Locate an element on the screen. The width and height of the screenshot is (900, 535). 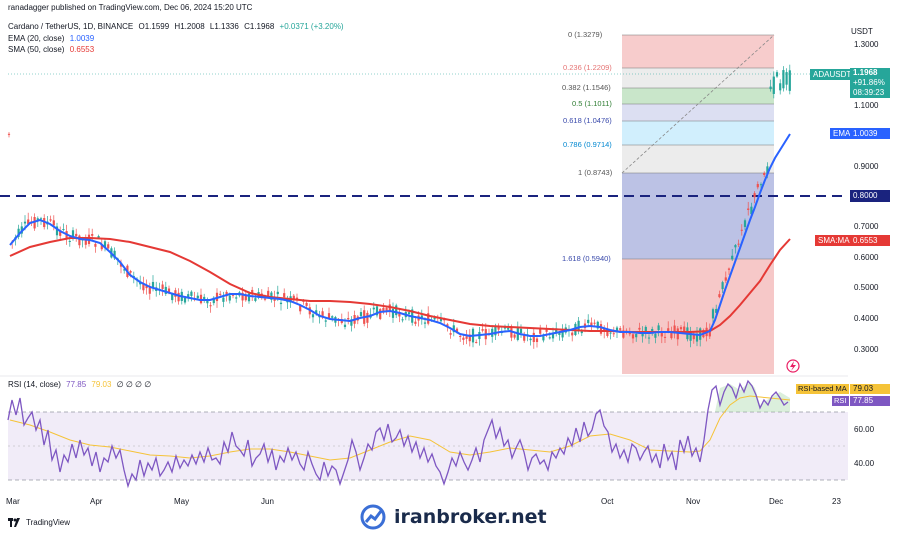
iranbroker-logo-icon is located at coordinates (373, 517).